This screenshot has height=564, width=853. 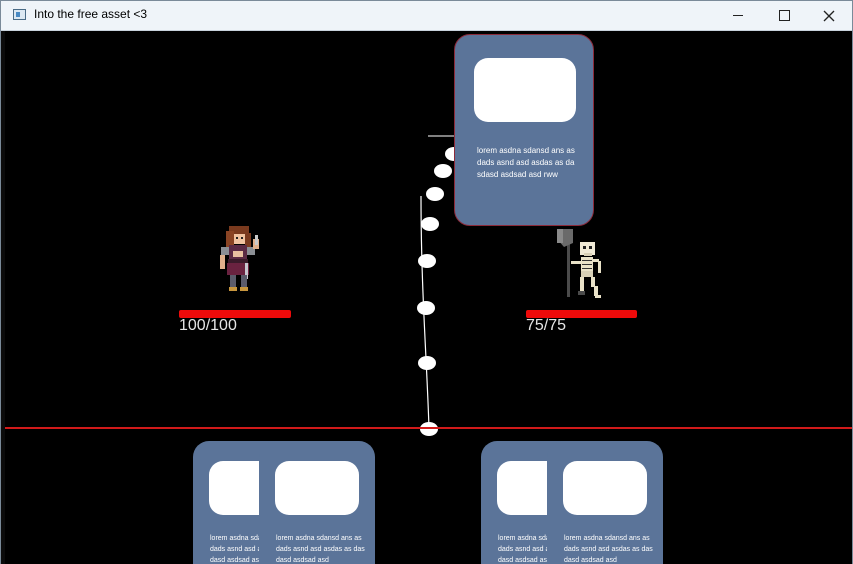 I want to click on window-title: Into the free asset <3, so click(x=91, y=14).